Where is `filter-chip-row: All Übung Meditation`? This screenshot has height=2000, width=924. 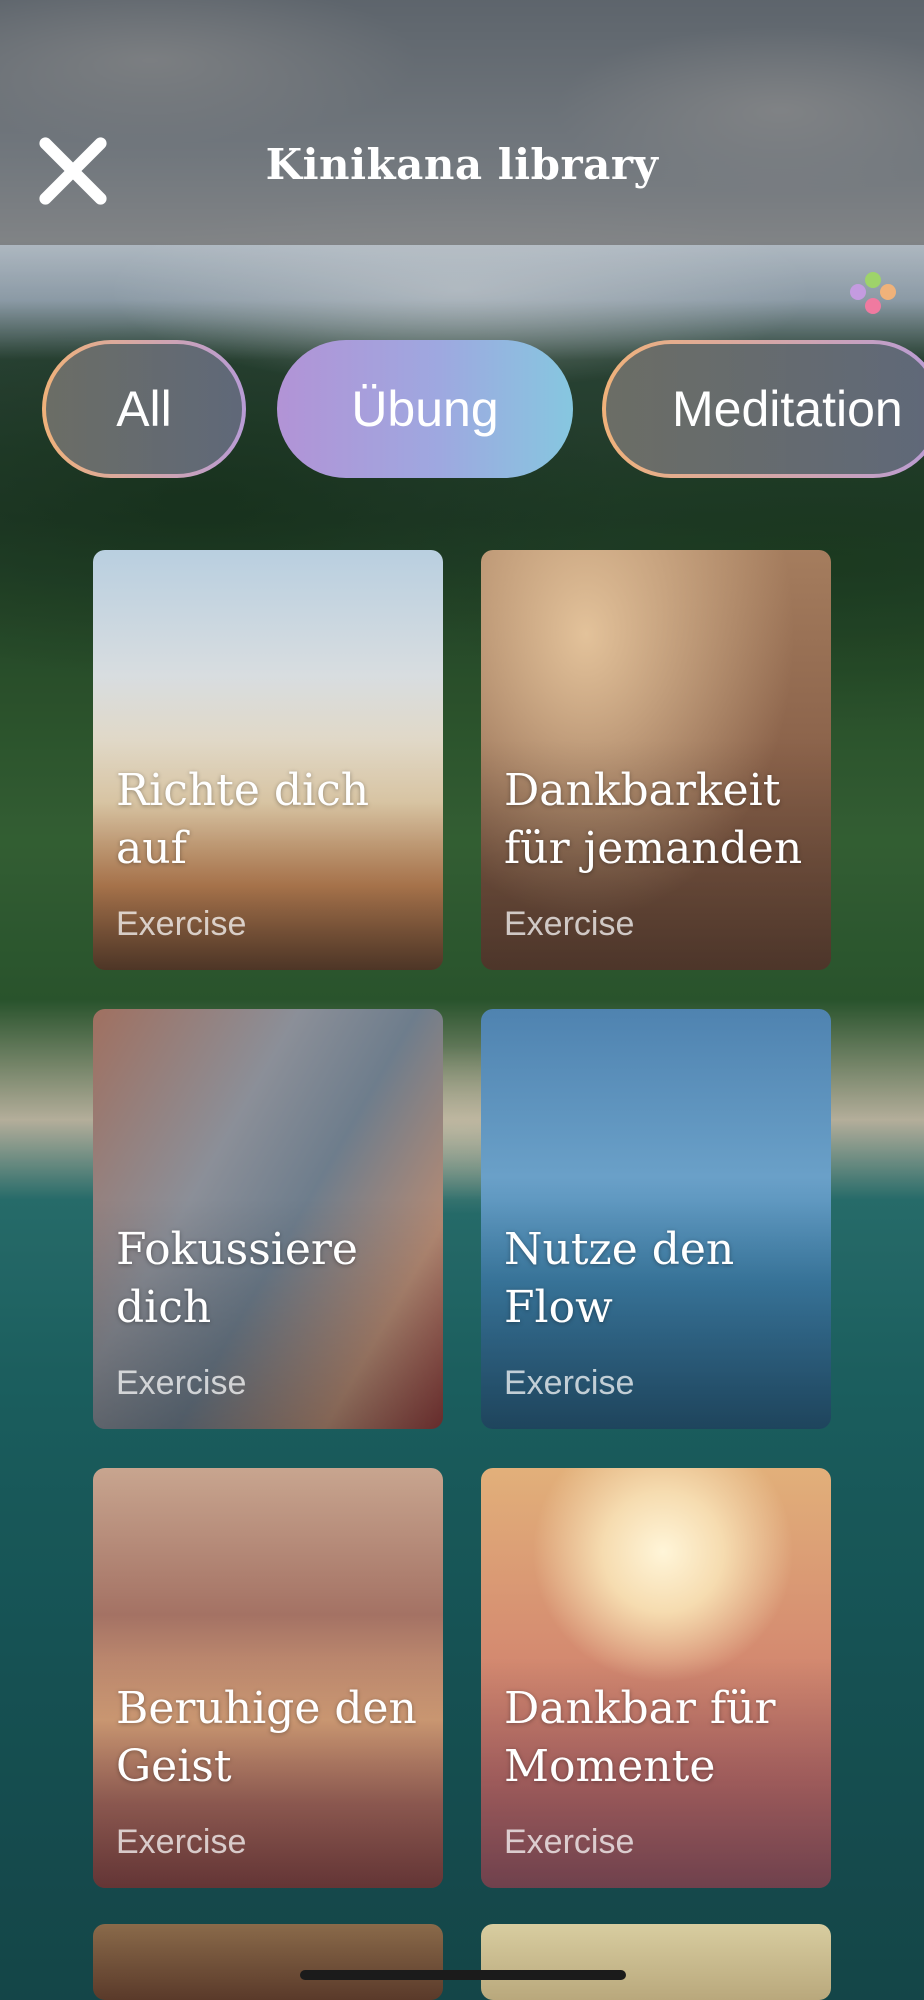 filter-chip-row: All Übung Meditation is located at coordinates (462, 410).